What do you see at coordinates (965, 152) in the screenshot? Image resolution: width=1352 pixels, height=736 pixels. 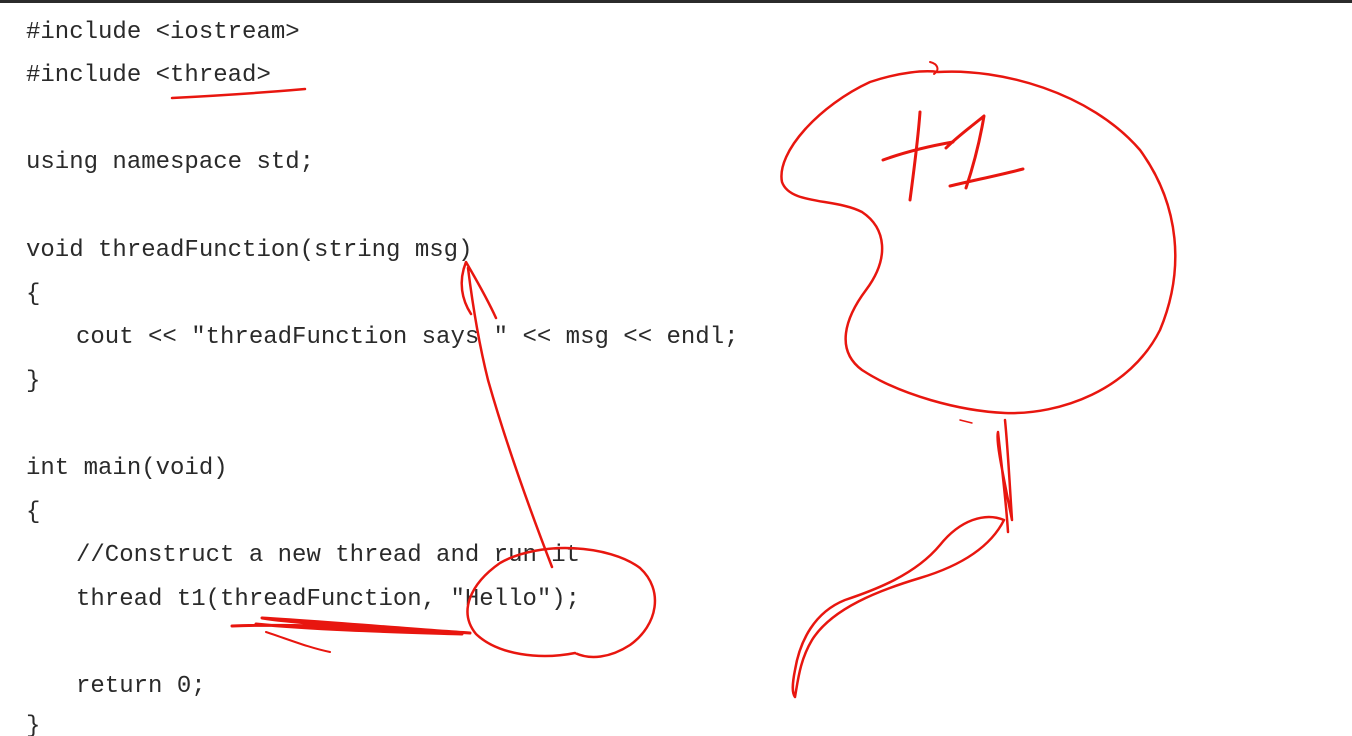 I see `t1-number-one` at bounding box center [965, 152].